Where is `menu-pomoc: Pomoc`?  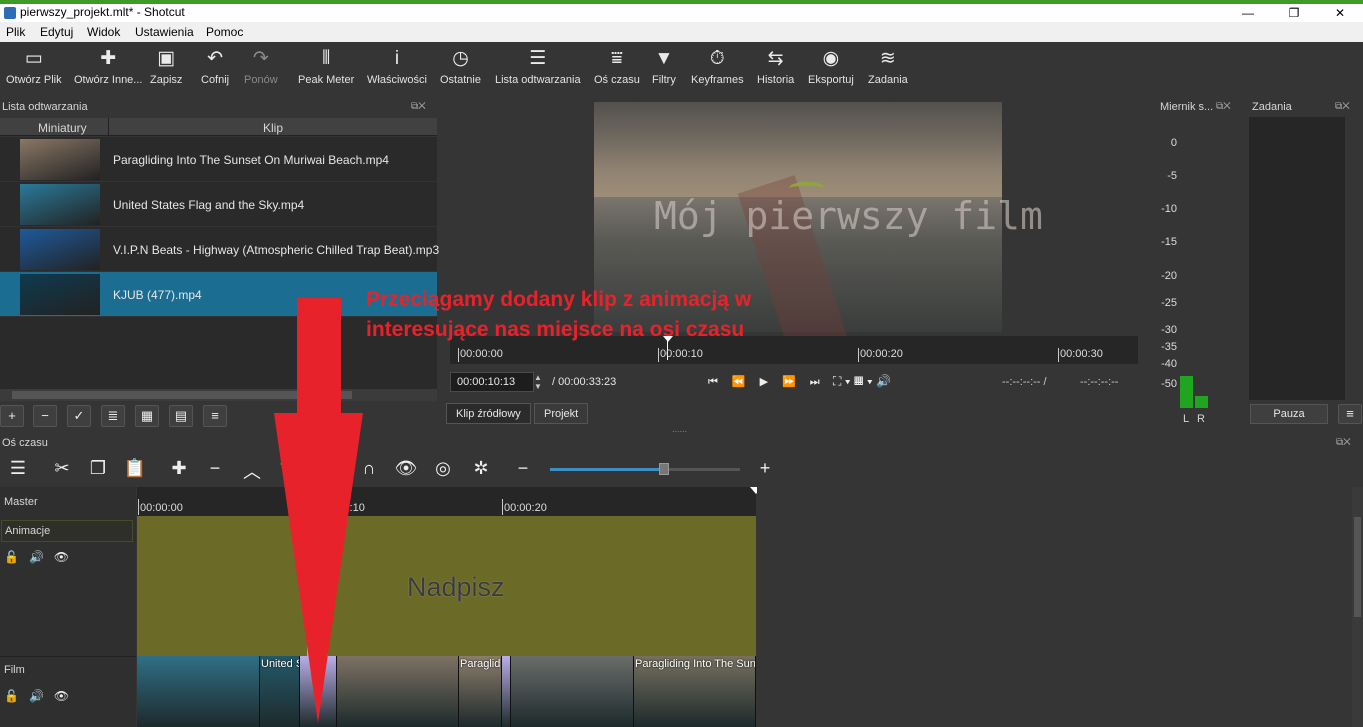
menu-pomoc: Pomoc is located at coordinates (224, 32).